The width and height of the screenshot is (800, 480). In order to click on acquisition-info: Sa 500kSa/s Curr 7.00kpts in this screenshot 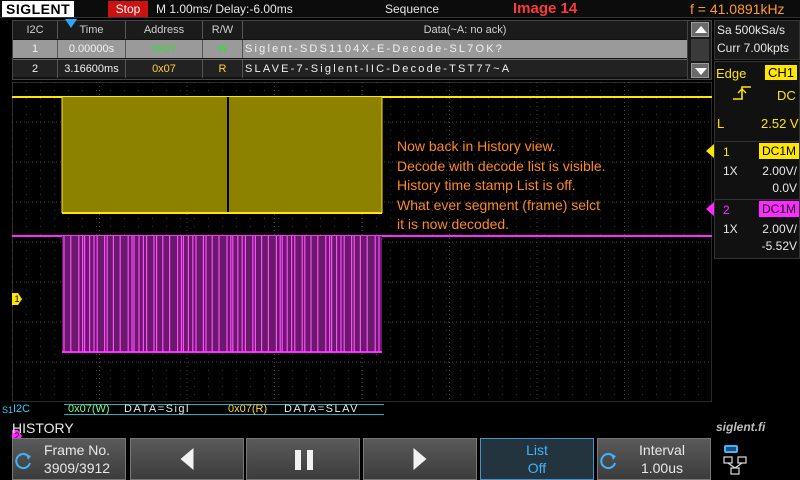, I will do `click(757, 40)`.